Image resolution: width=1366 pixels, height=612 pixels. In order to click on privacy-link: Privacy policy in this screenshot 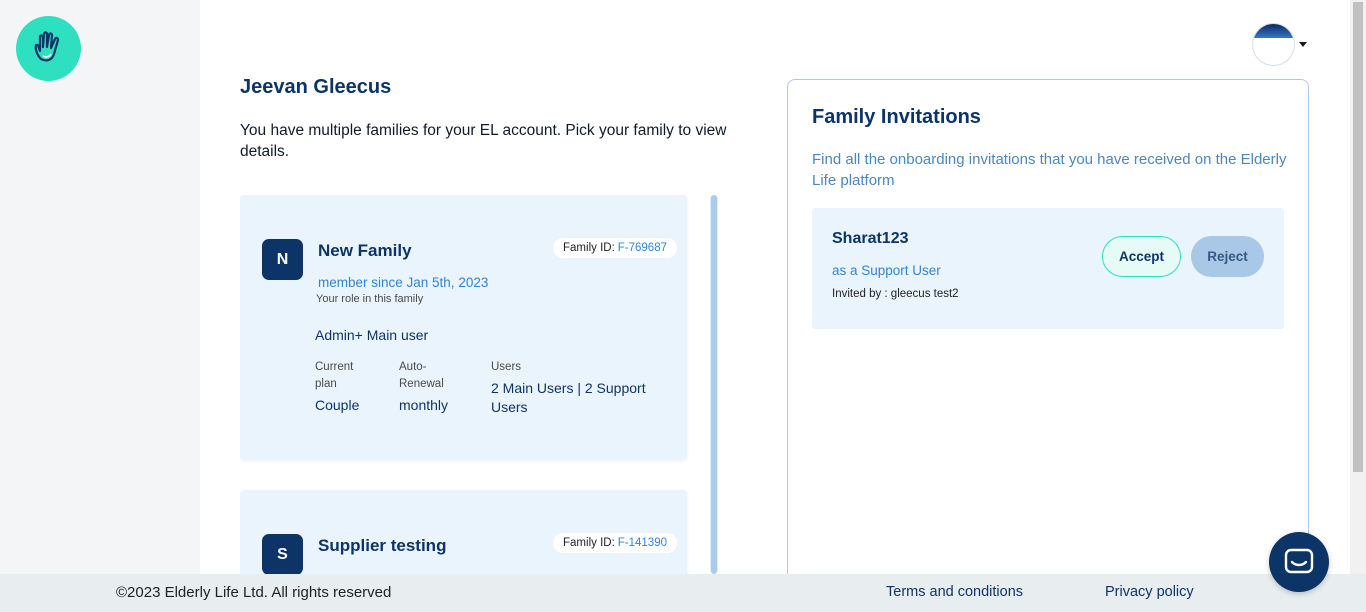, I will do `click(1149, 592)`.